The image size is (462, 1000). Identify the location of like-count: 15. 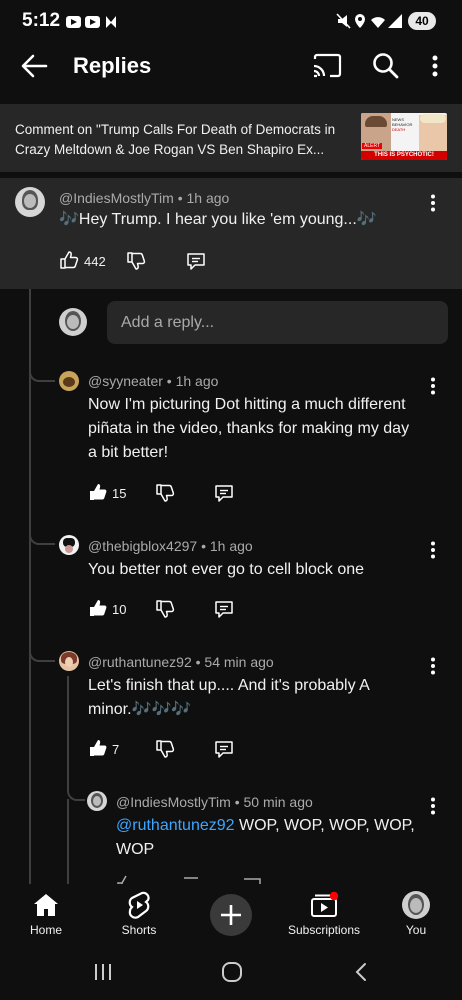
(119, 493).